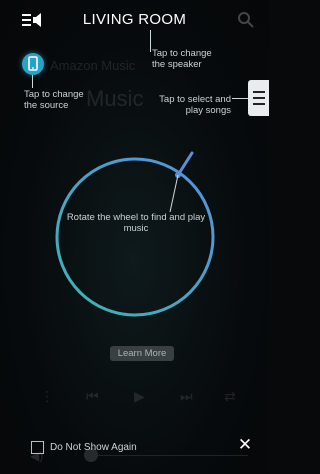  I want to click on next-icon: ⏭, so click(186, 396).